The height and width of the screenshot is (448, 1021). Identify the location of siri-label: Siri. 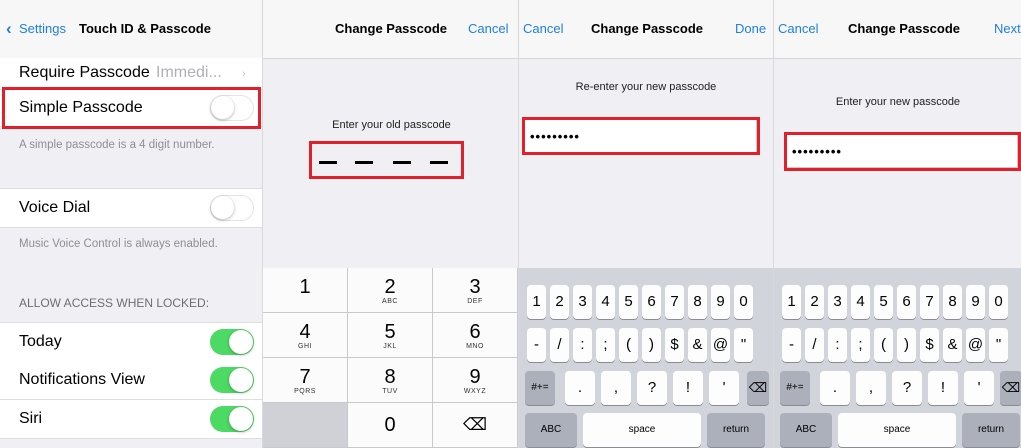
(31, 418).